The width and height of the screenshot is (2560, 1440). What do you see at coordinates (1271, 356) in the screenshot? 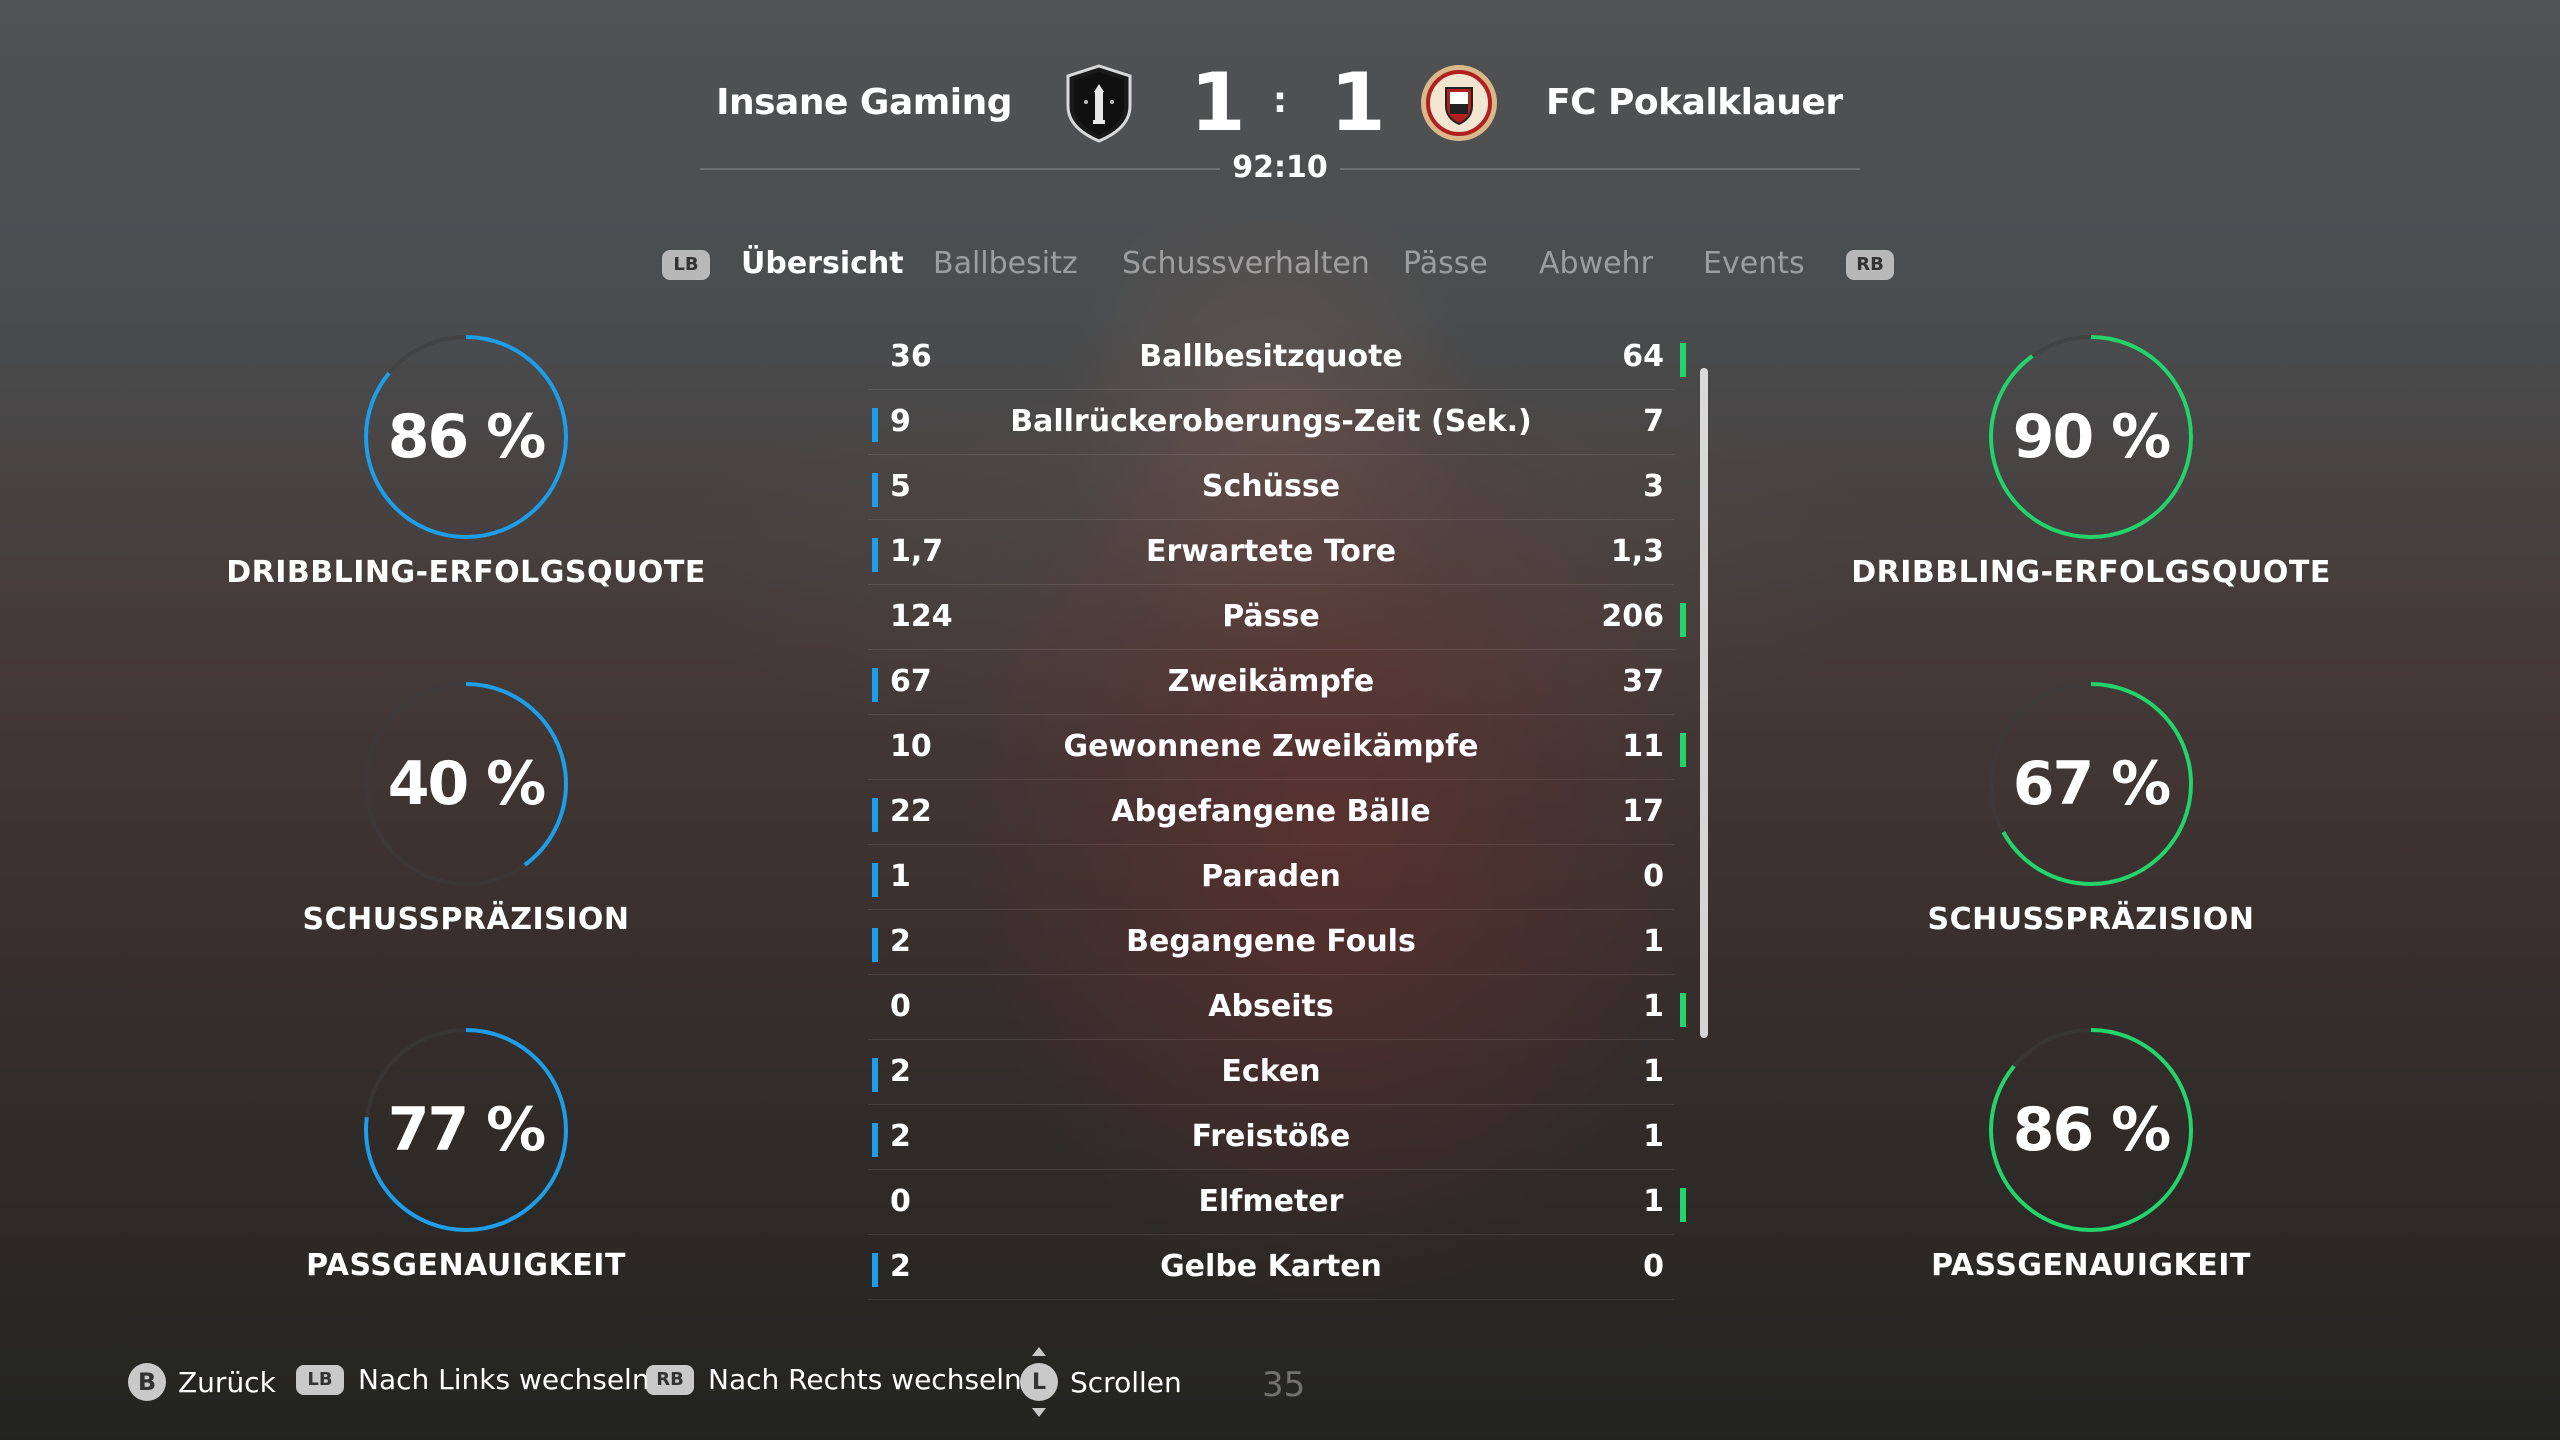
I see `stat-name: Ballbesitzquote` at bounding box center [1271, 356].